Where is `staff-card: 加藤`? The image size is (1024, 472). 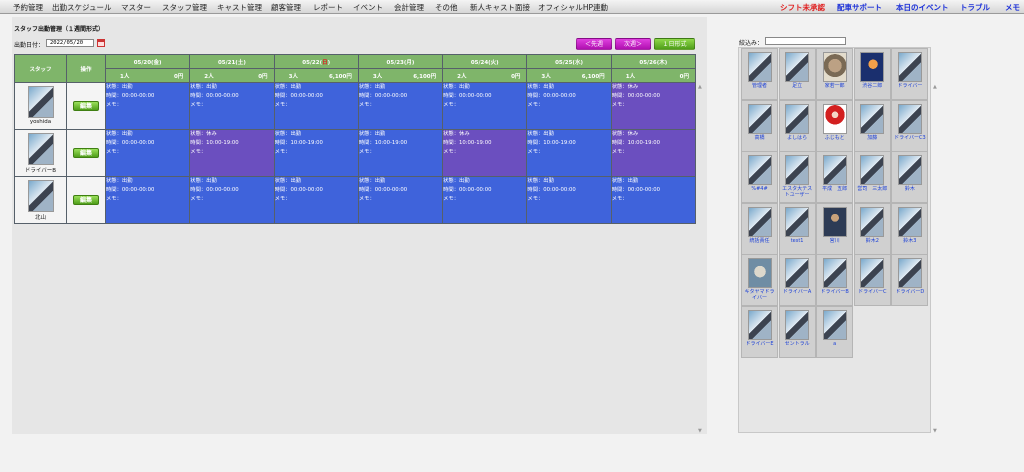 staff-card: 加藤 is located at coordinates (872, 125).